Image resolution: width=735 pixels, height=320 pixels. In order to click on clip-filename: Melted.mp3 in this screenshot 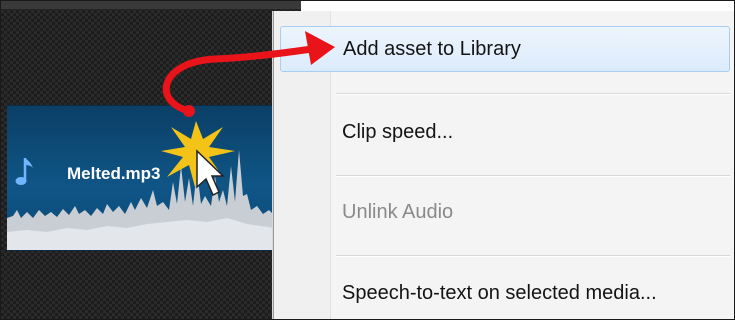, I will do `click(114, 173)`.